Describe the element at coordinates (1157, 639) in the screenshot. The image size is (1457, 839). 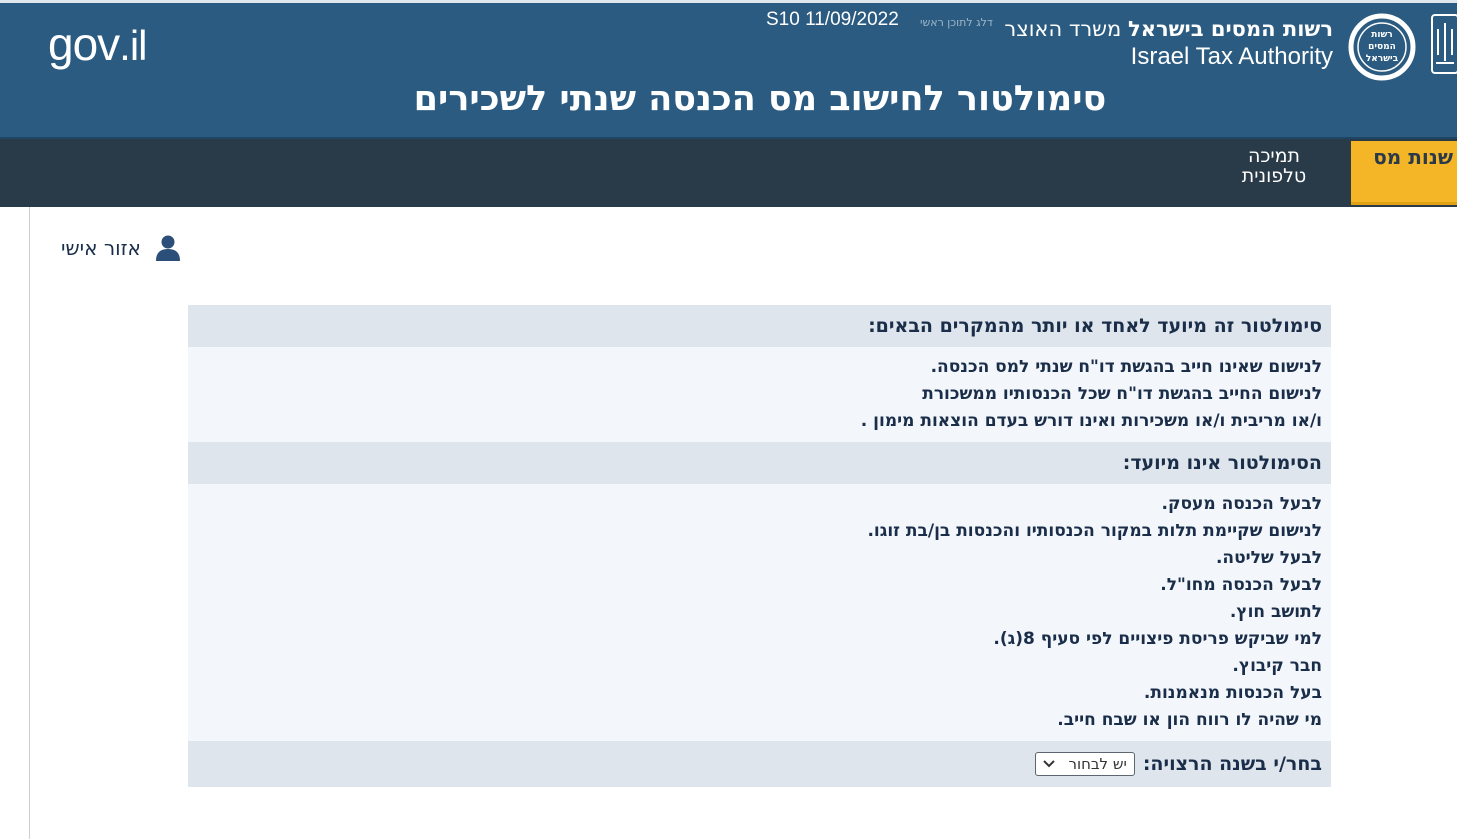
I see `not-intended-item: למי שביקש פריסת פיצויים לפי סעיף 8(ג).` at that location.